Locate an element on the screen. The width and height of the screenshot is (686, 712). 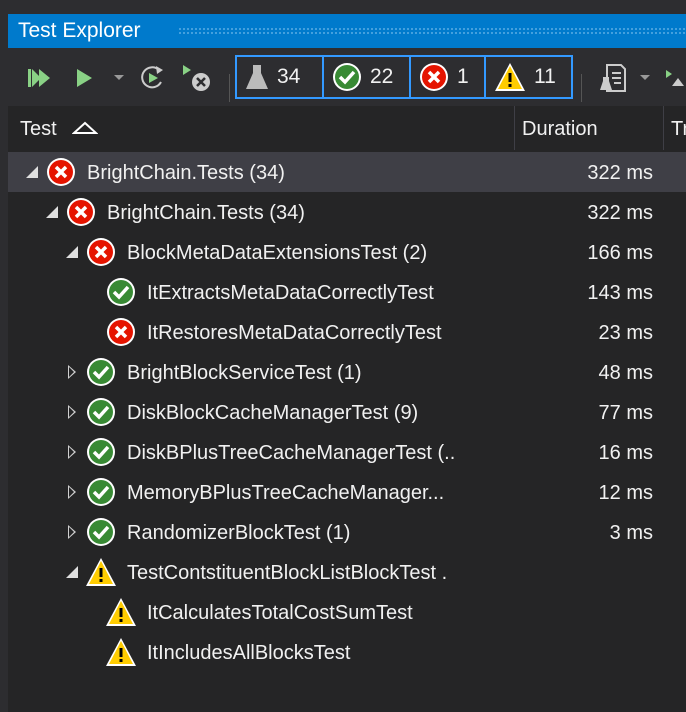
filter-group: 34 22 1 11 is located at coordinates (404, 77).